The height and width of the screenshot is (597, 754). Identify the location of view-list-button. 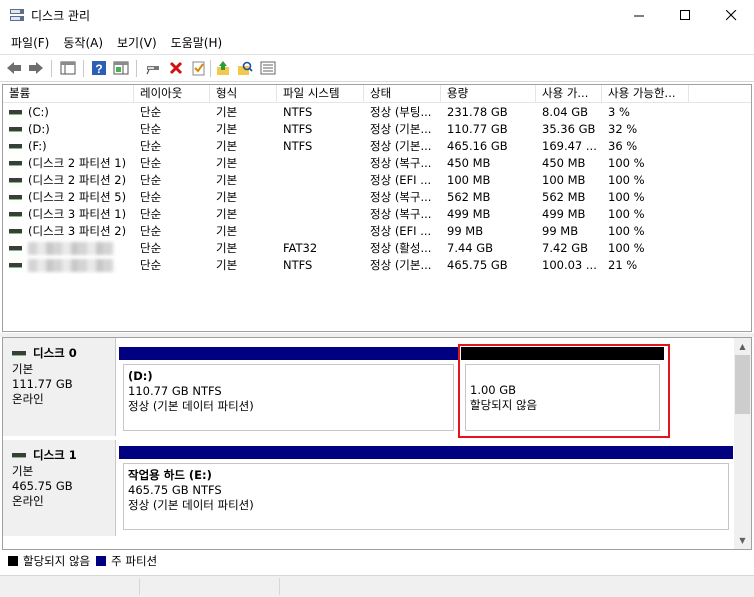
(268, 68).